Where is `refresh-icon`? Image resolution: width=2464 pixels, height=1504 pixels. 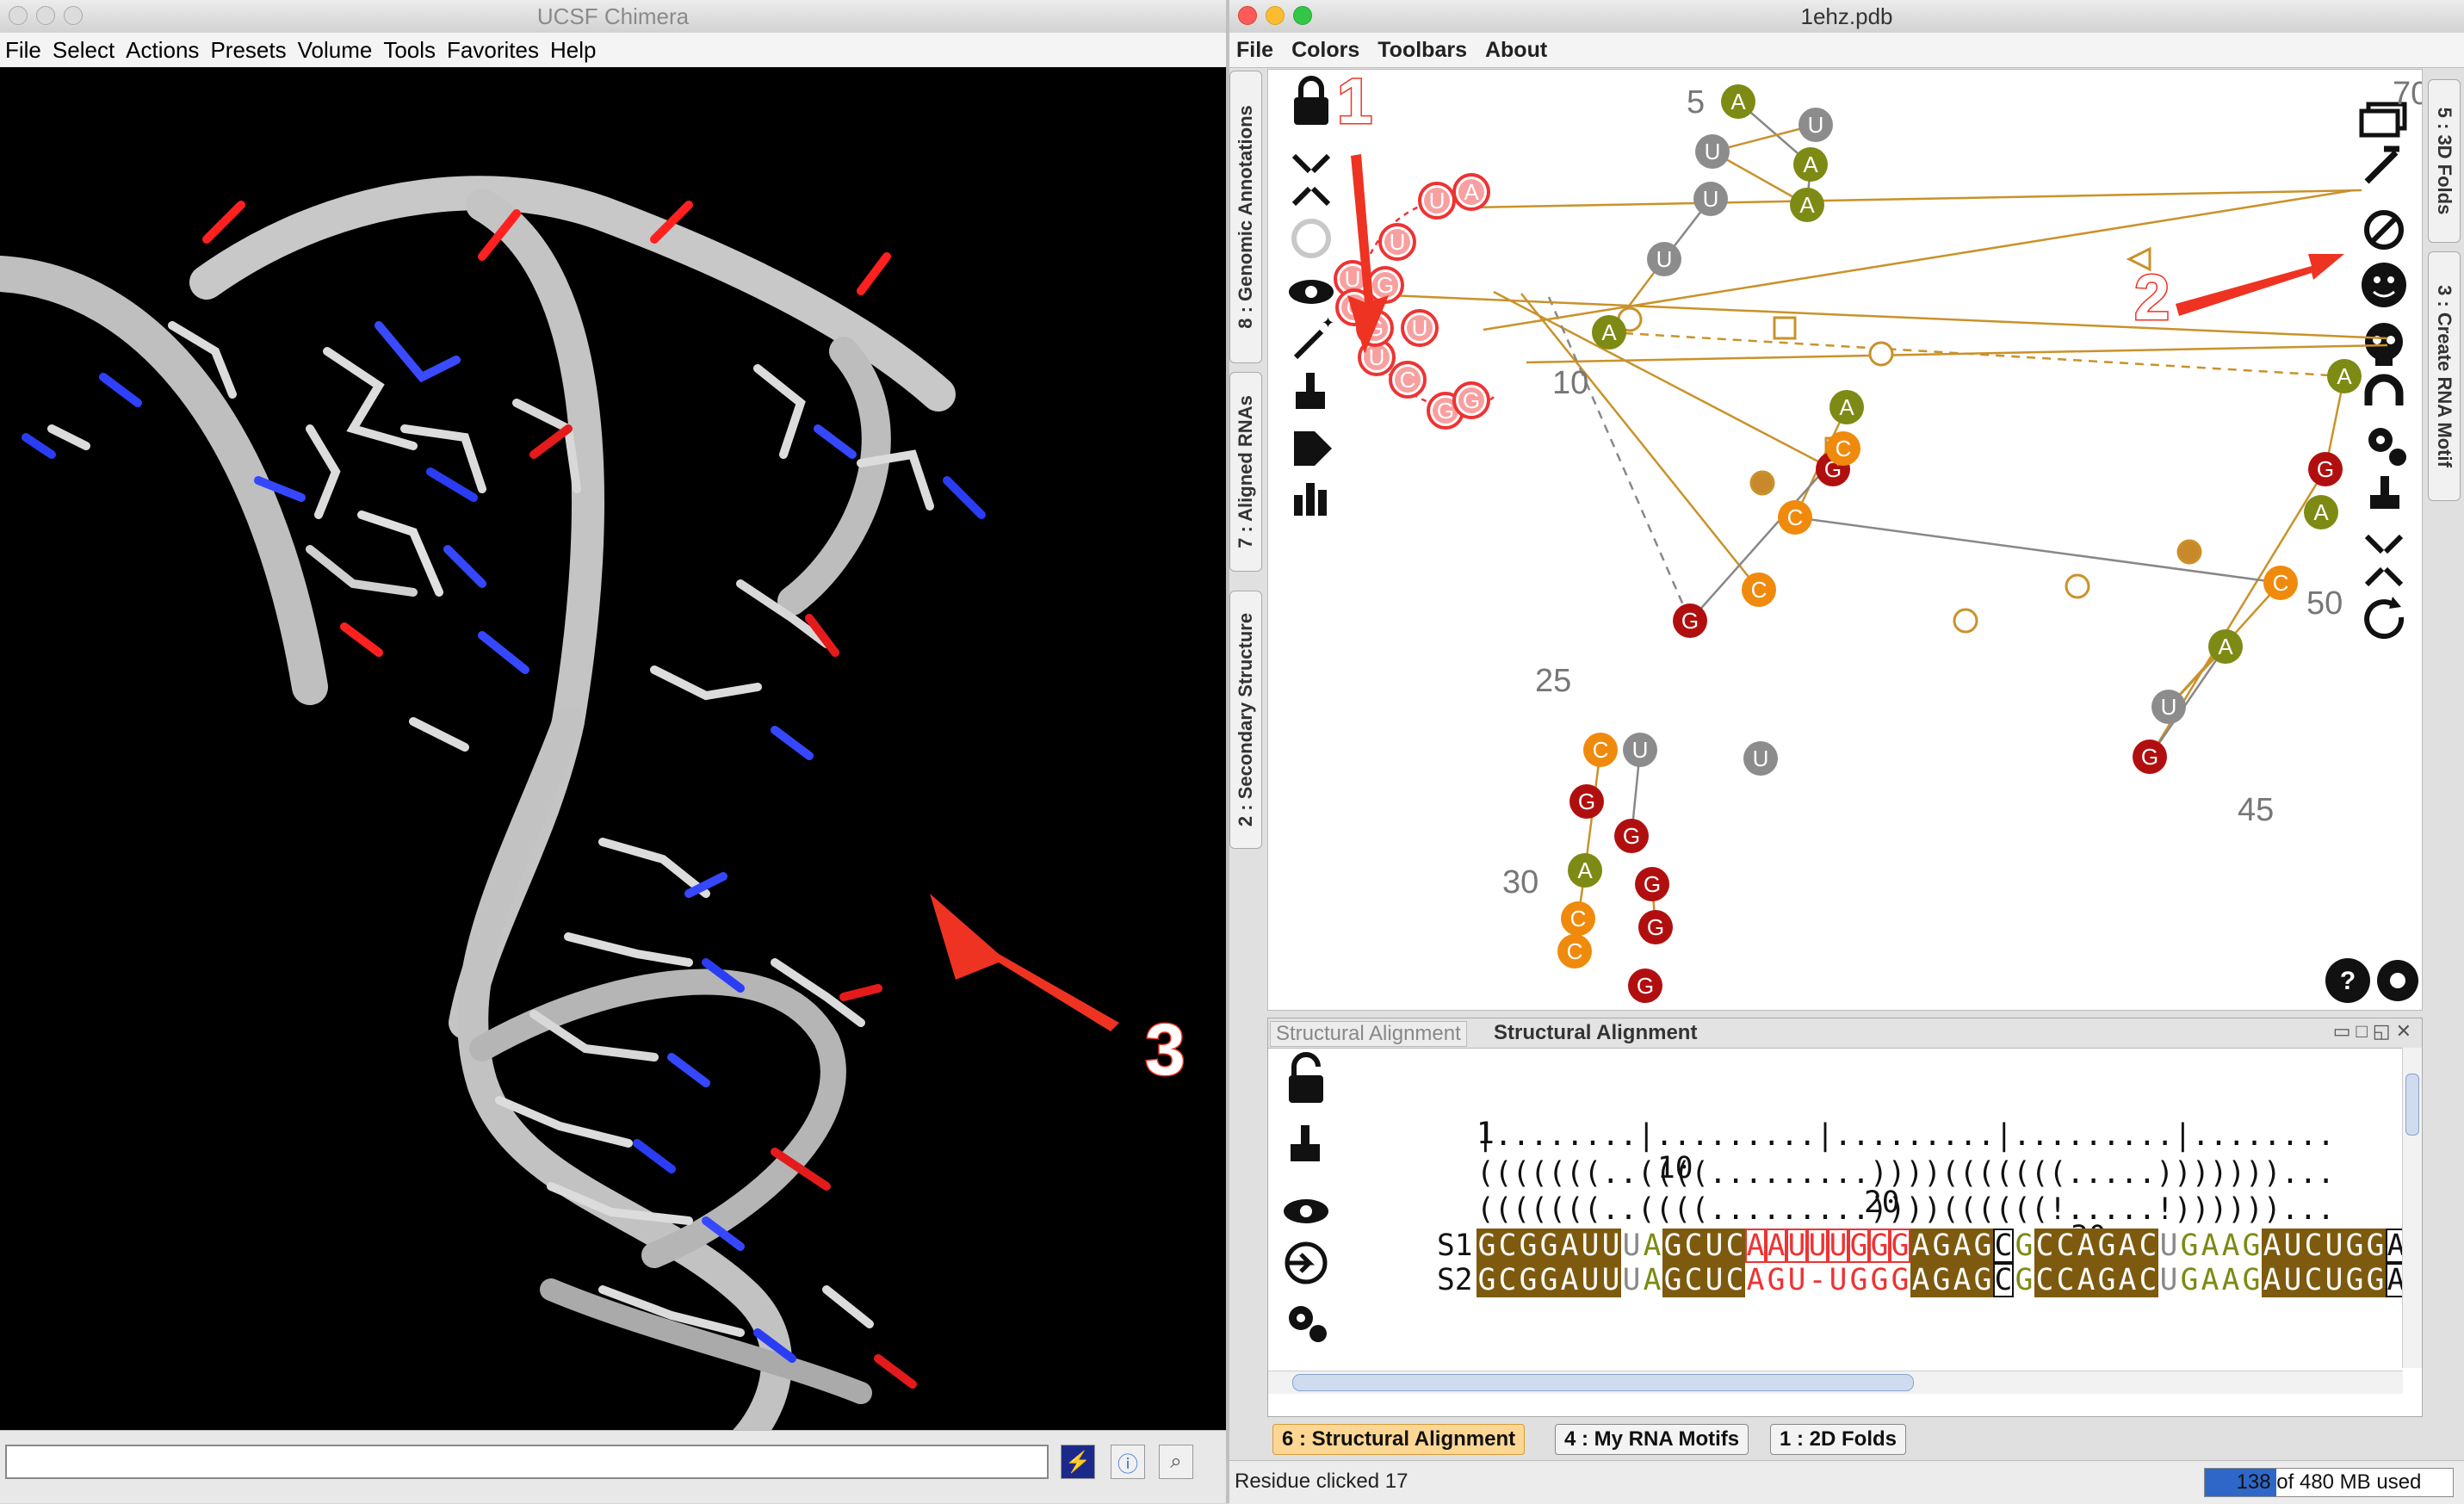 refresh-icon is located at coordinates (1311, 238).